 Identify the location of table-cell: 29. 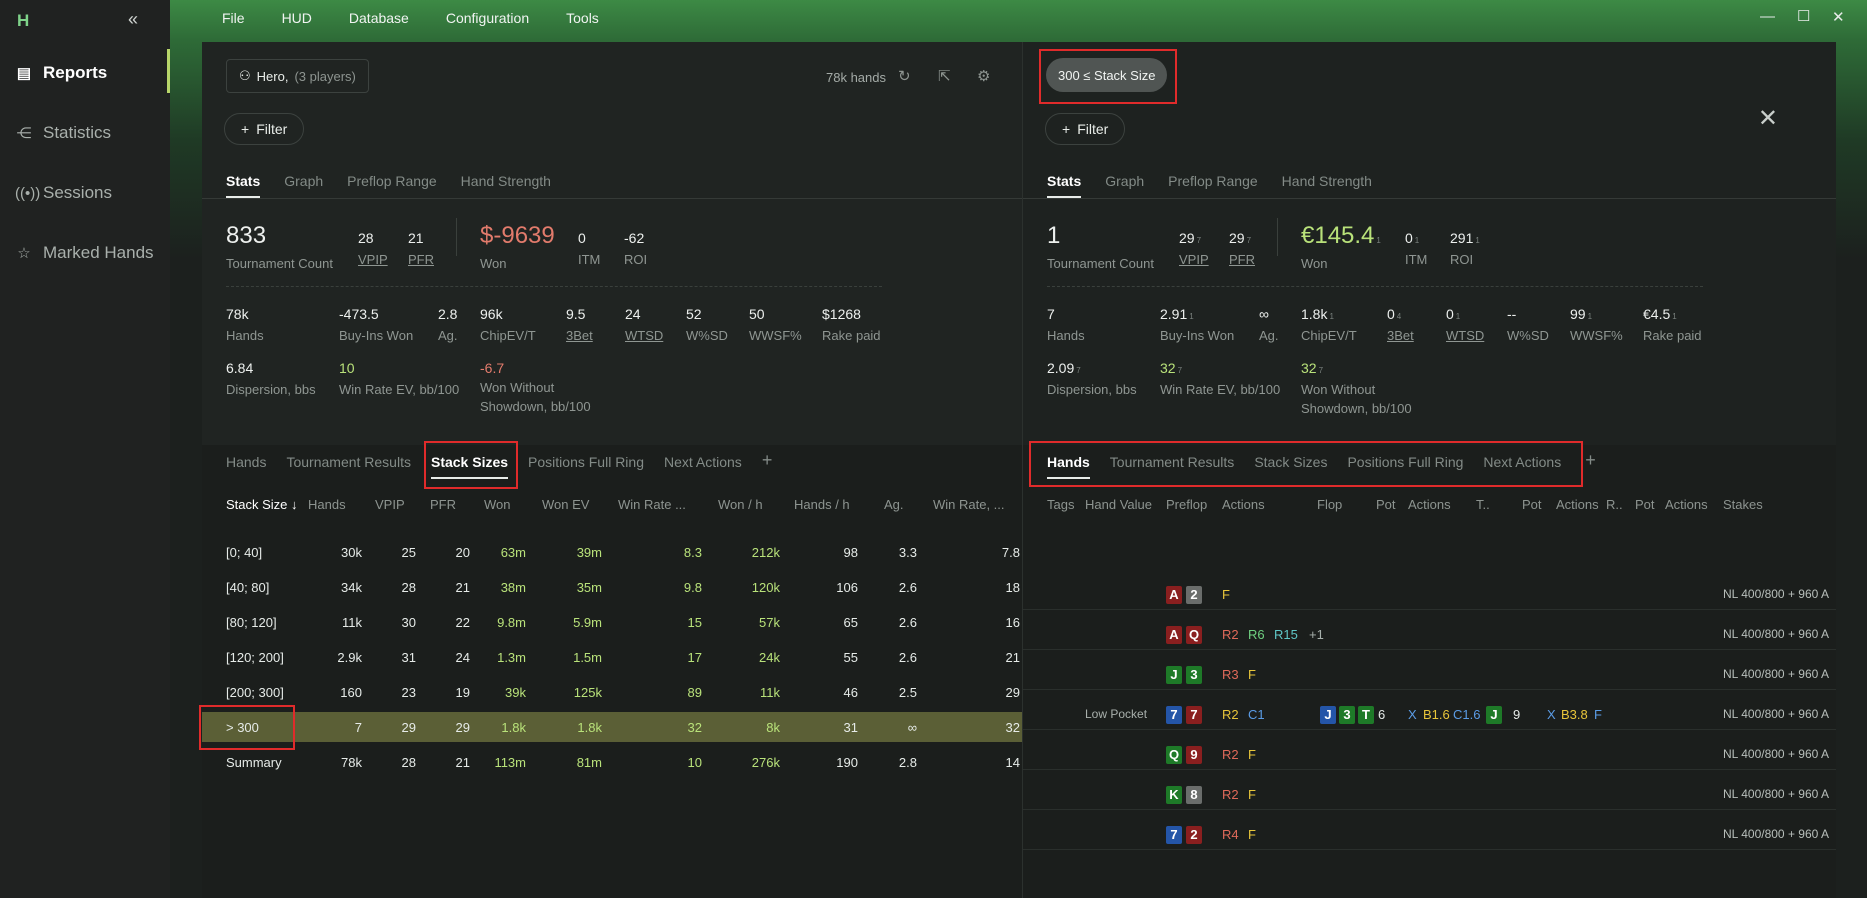
(462, 727).